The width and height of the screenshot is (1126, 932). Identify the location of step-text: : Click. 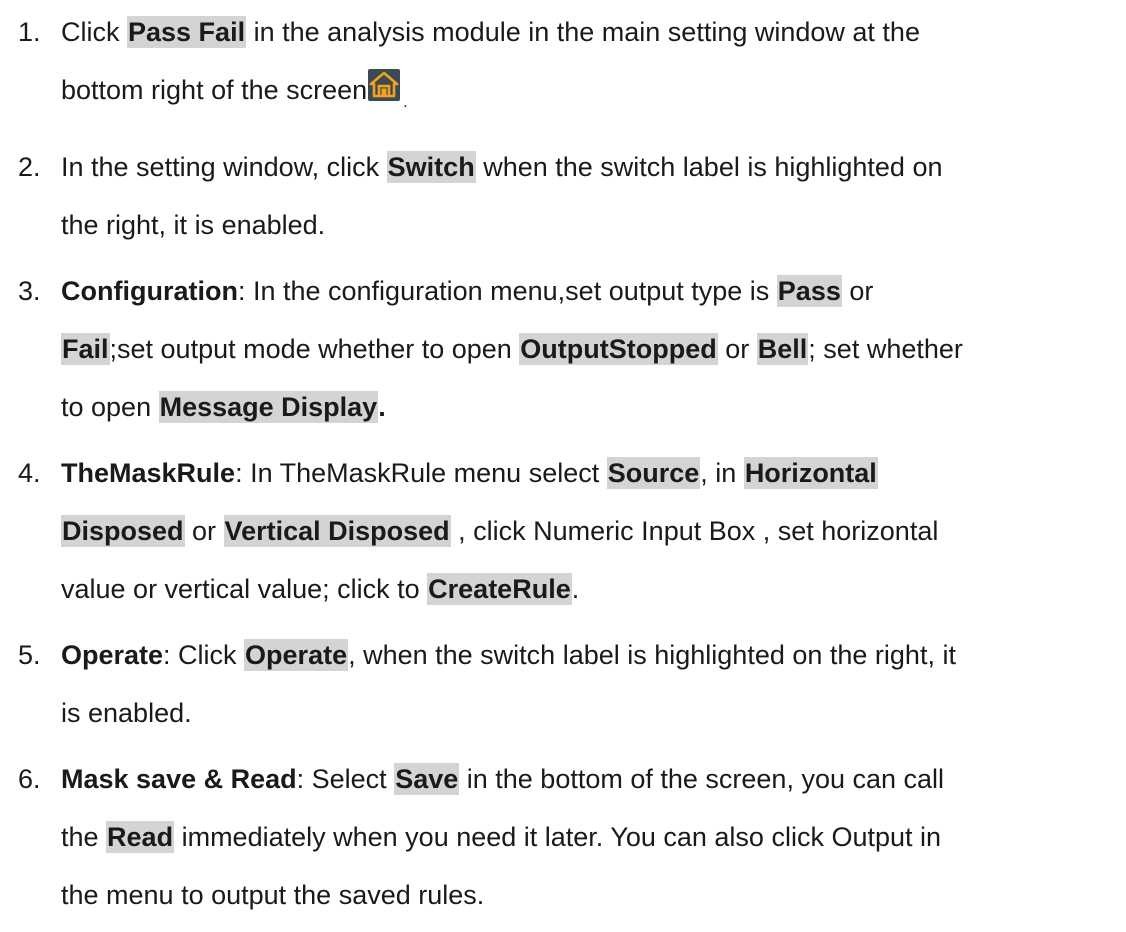
(204, 655).